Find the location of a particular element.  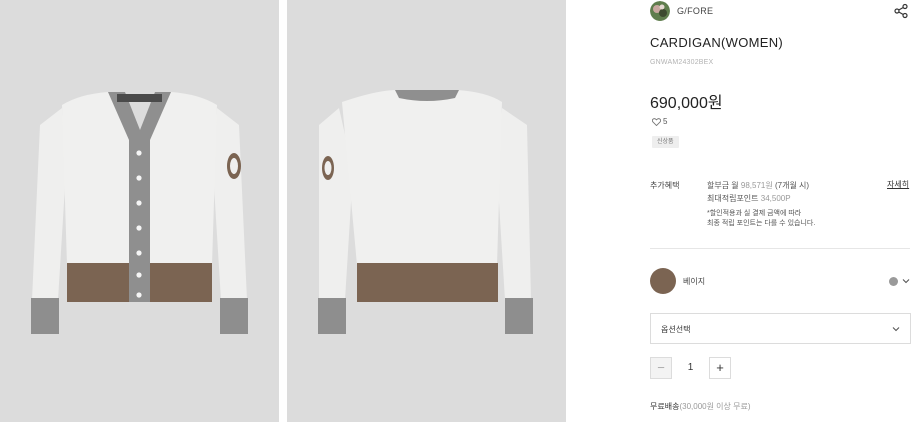

divider is located at coordinates (780, 248).